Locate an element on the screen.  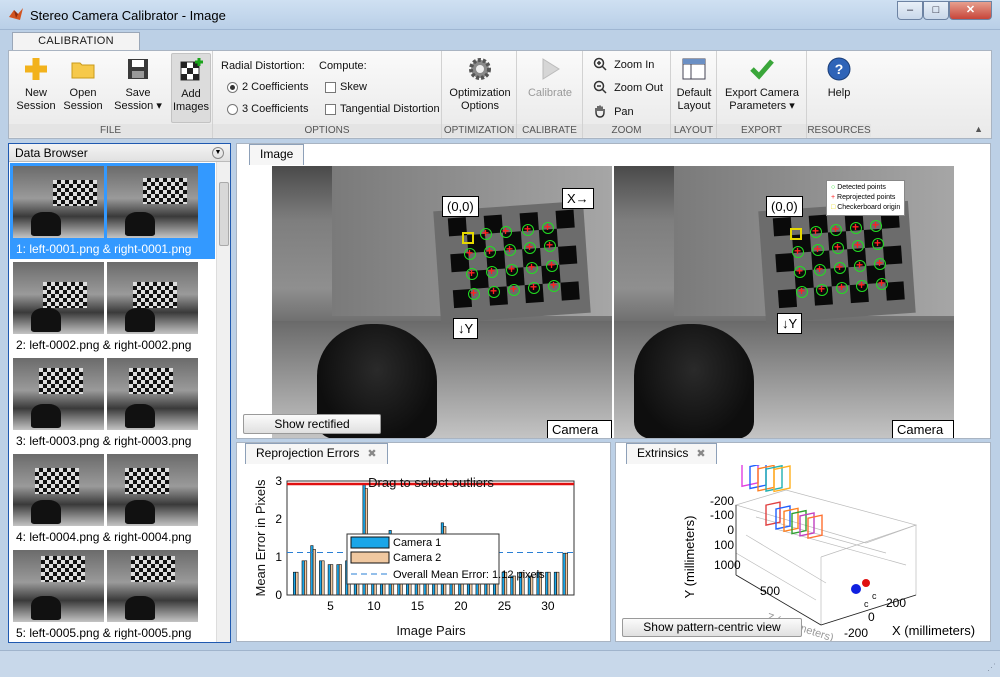
gear-icon is located at coordinates (480, 69).